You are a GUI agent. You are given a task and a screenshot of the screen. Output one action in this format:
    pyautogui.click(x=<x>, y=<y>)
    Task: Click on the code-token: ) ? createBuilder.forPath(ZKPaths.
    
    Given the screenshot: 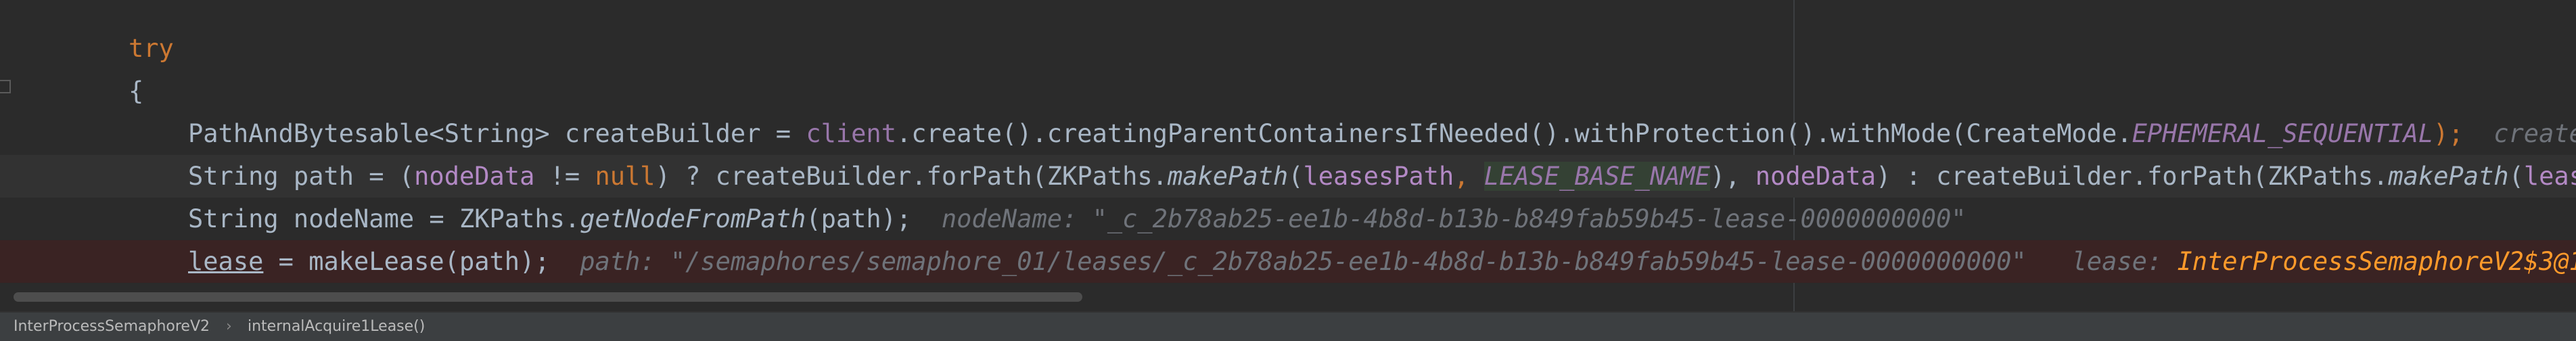 What is the action you would take?
    pyautogui.click(x=911, y=177)
    